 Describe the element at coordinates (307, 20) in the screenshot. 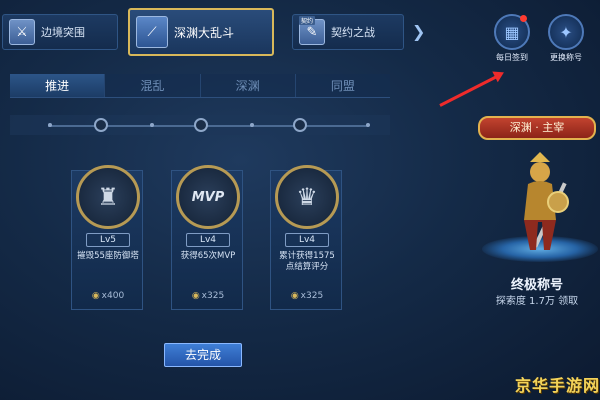

I see `contract-badge: 契约` at that location.